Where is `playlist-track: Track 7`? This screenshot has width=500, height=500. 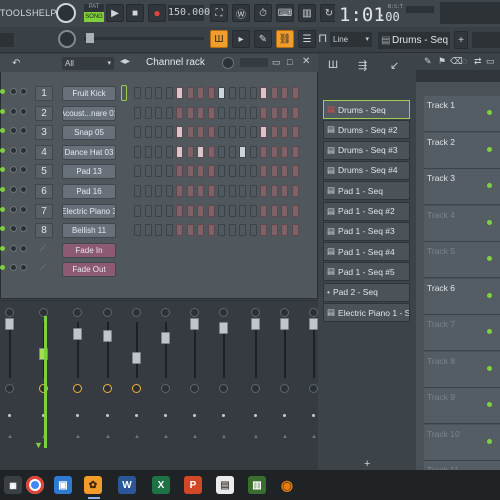
playlist-track: Track 7 is located at coordinates (462, 333).